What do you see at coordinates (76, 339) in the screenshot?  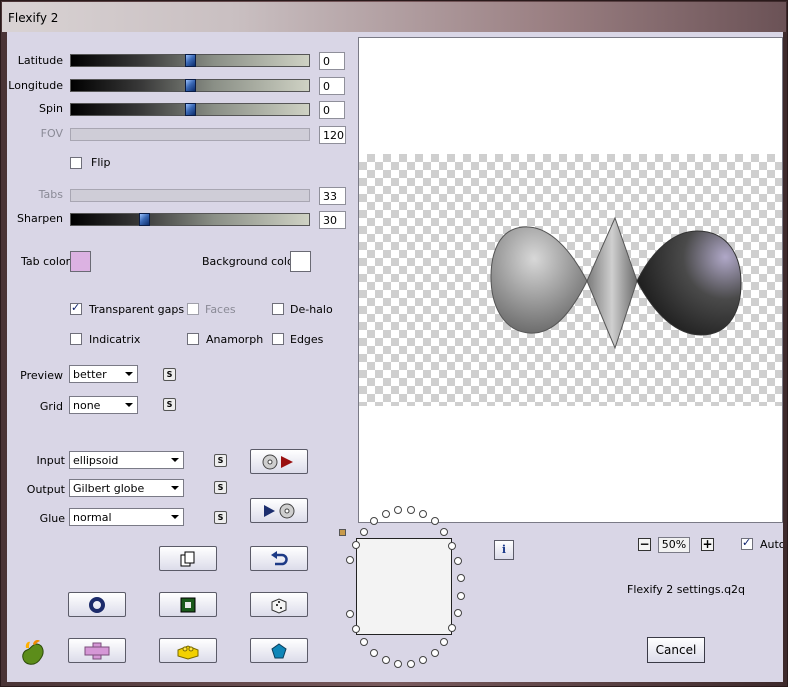 I see `indicatrix-checkbox` at bounding box center [76, 339].